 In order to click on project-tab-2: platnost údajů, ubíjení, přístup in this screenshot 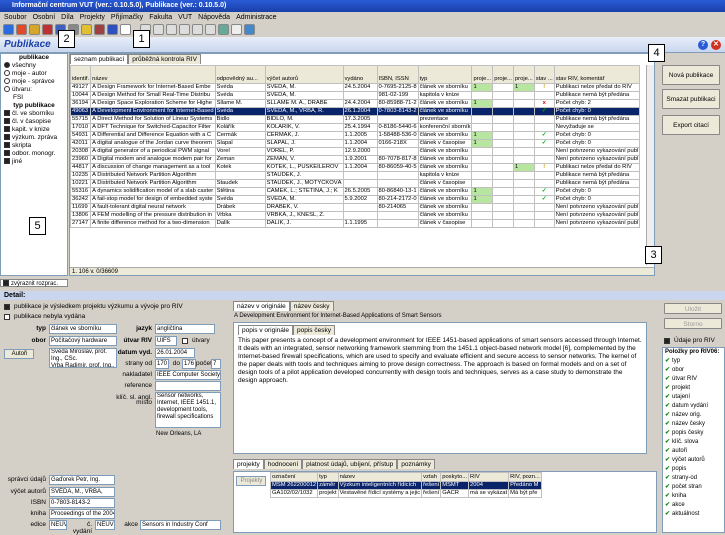, I will do `click(350, 464)`.